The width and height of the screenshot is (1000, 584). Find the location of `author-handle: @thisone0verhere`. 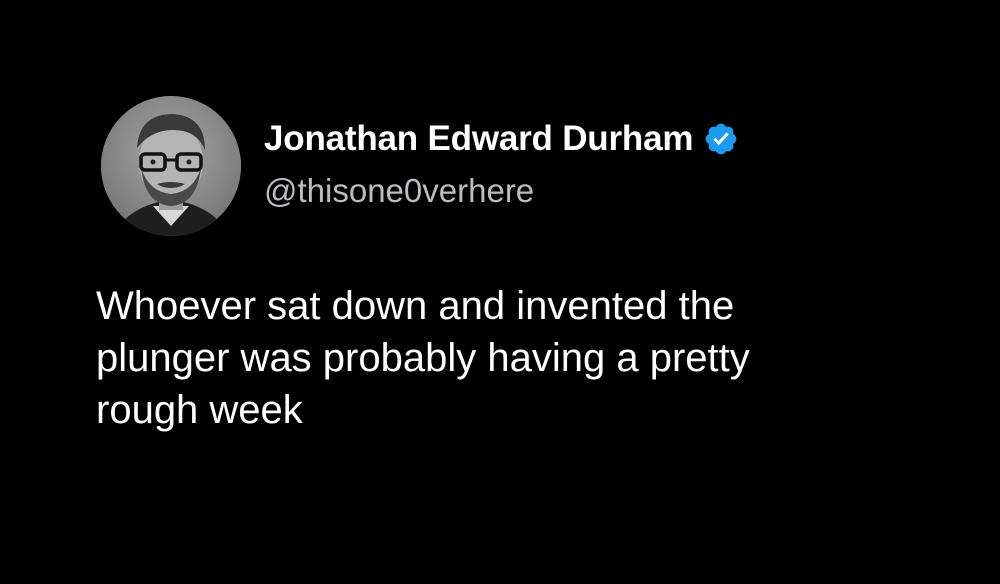

author-handle: @thisone0verhere is located at coordinates (399, 191).